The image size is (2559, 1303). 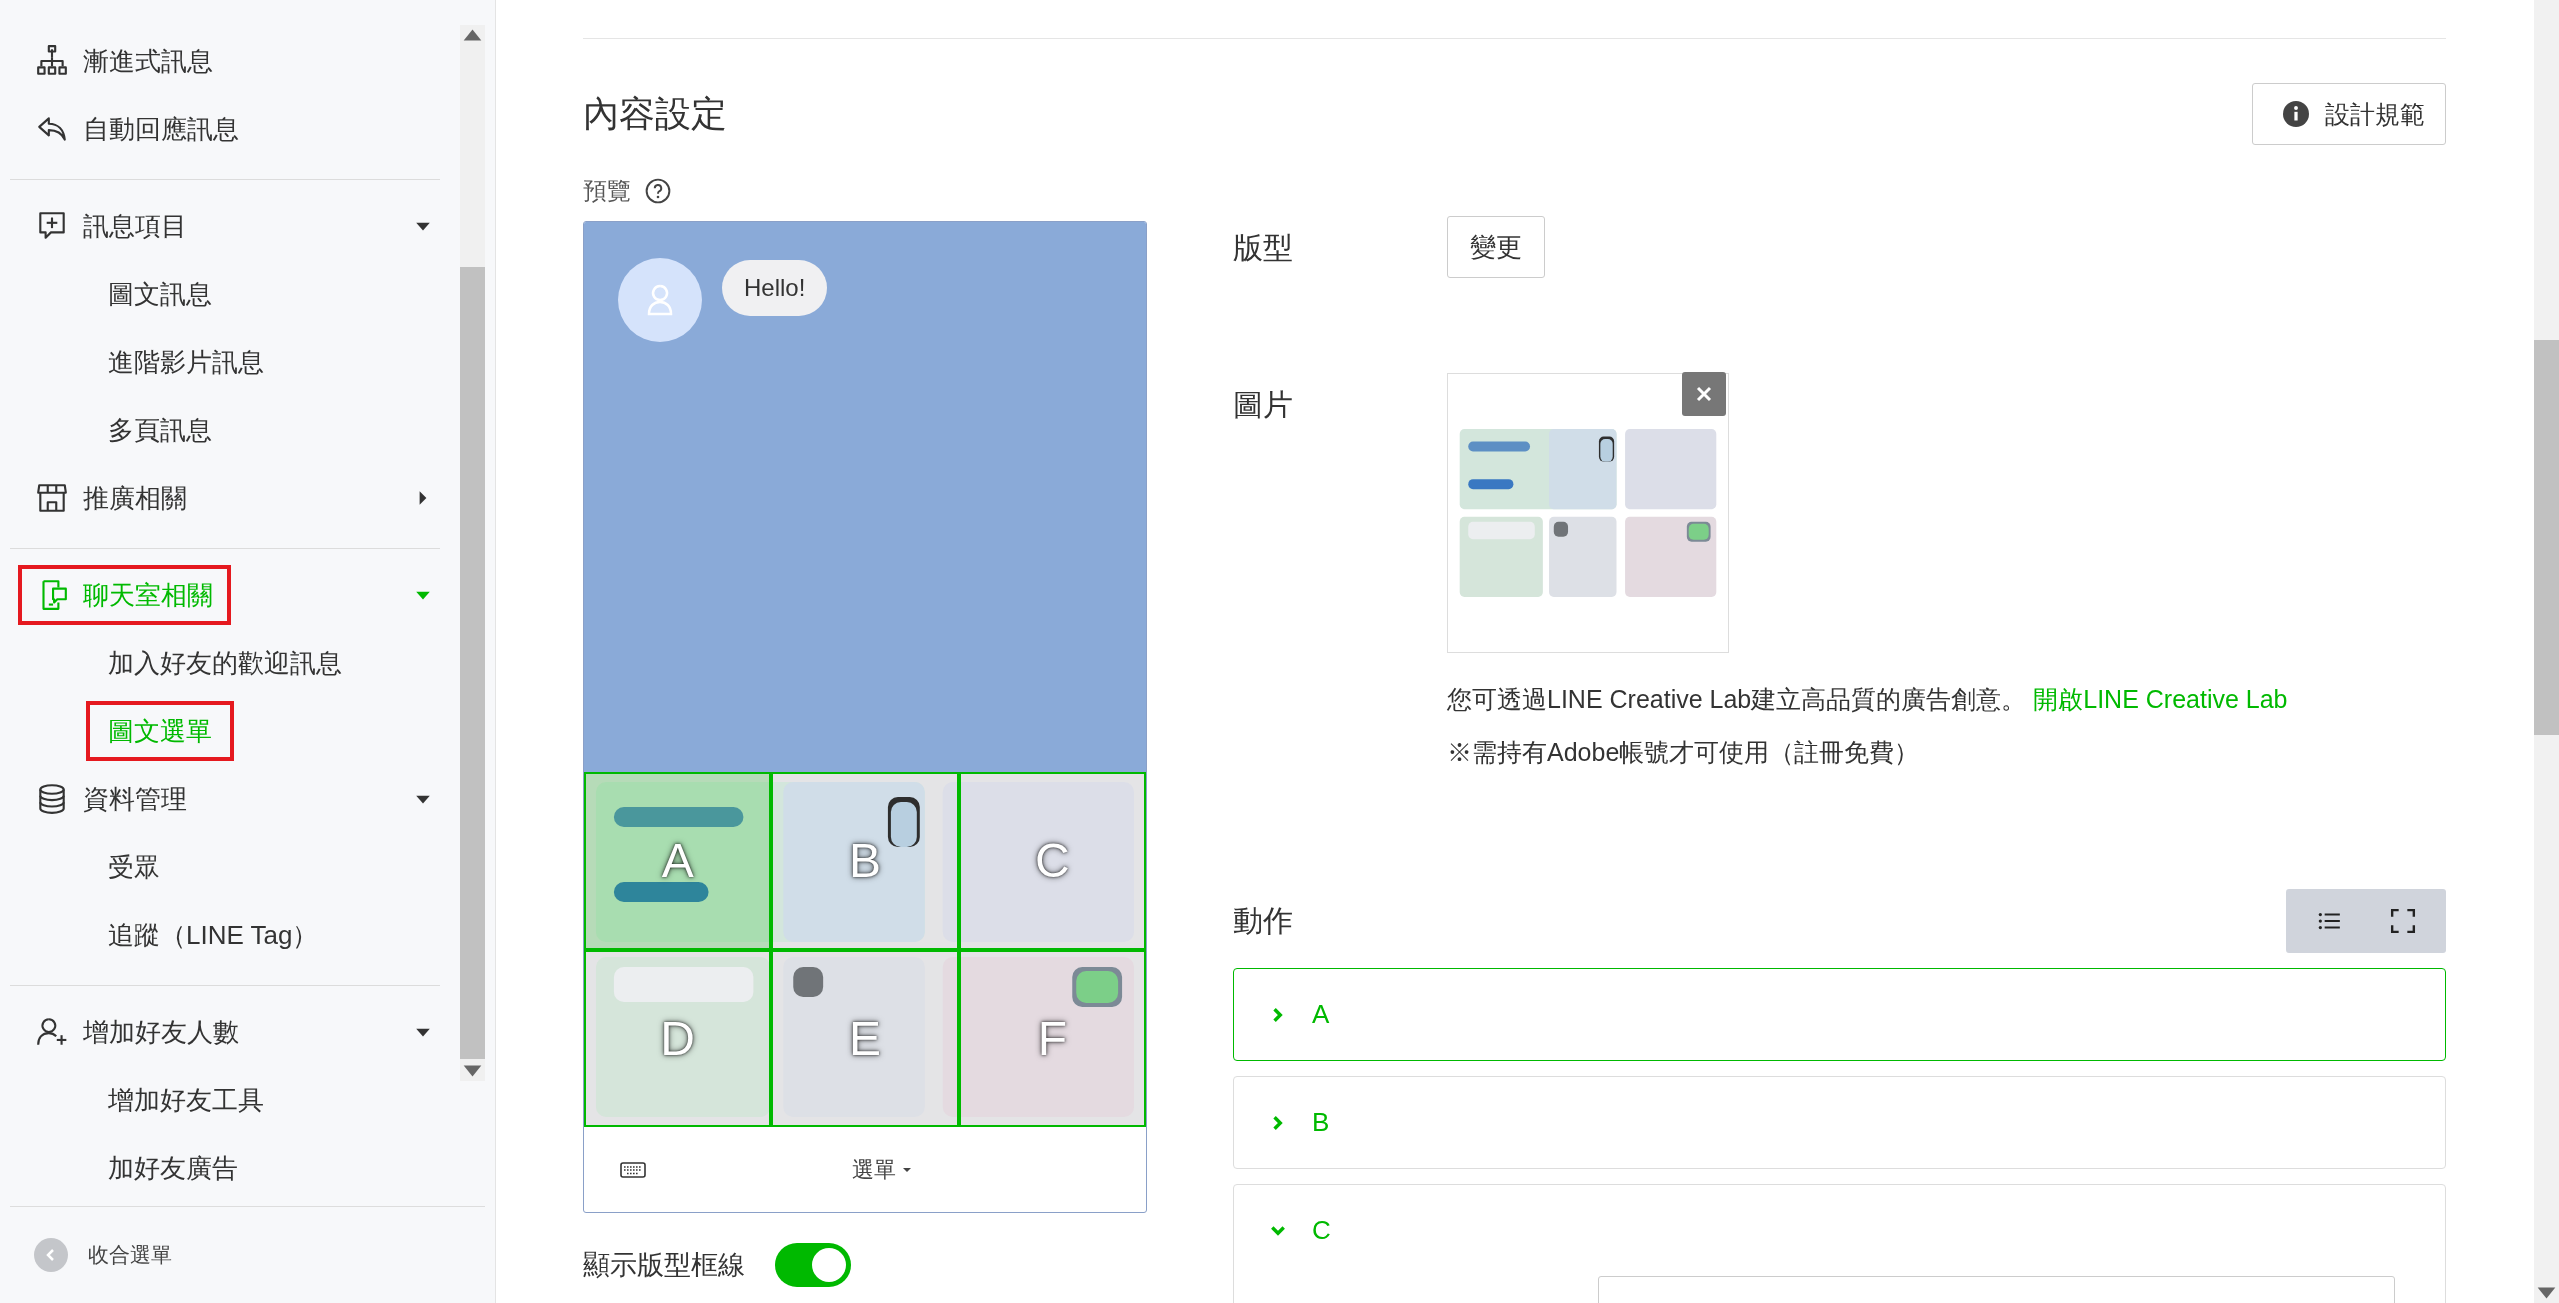 What do you see at coordinates (660, 300) in the screenshot?
I see `avatar-icon` at bounding box center [660, 300].